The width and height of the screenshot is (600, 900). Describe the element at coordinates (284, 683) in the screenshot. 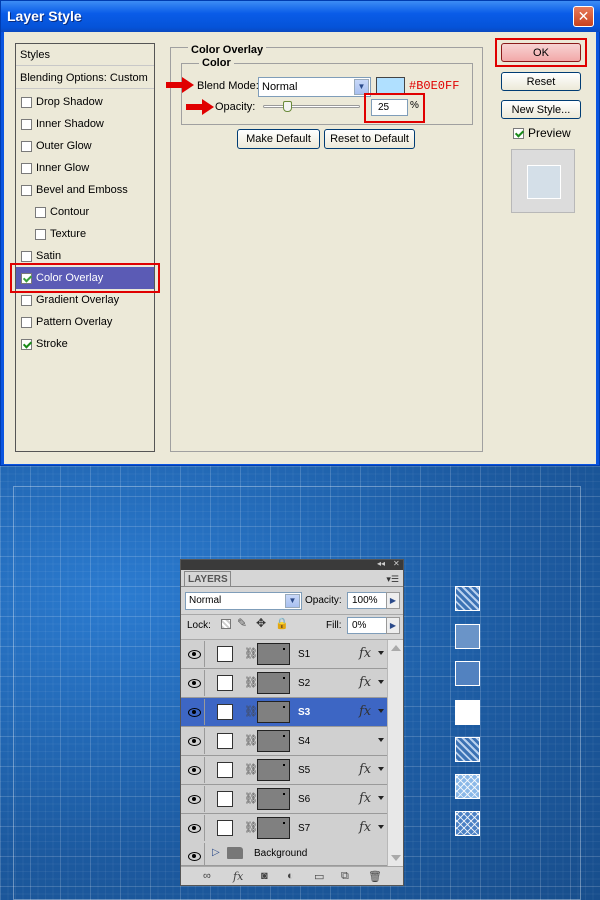

I see `layer-row: ⛓ S2 fx` at that location.